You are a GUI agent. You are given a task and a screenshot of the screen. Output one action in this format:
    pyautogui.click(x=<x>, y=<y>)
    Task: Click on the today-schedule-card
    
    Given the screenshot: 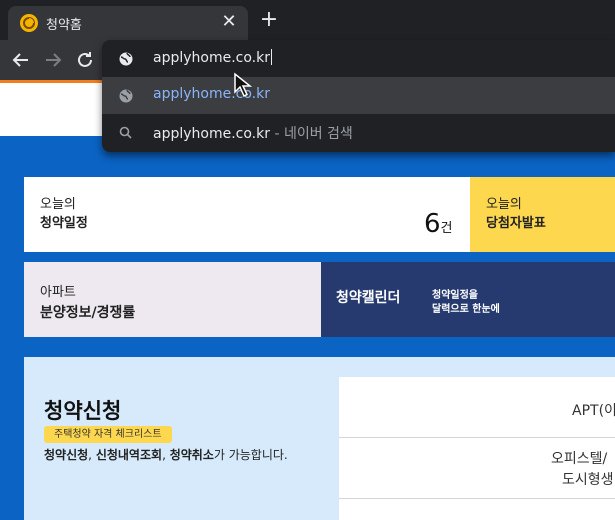 What is the action you would take?
    pyautogui.click(x=247, y=214)
    